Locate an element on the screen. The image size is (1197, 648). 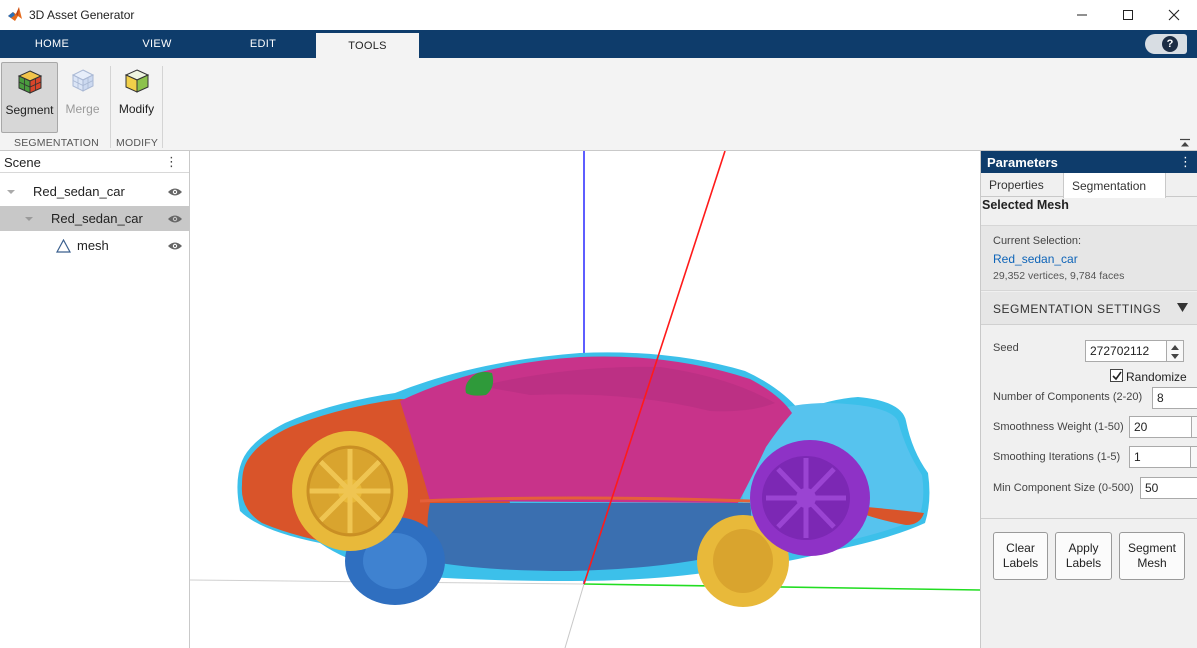
parameters-panel-header: Parameters ⋮ is located at coordinates (1089, 162).